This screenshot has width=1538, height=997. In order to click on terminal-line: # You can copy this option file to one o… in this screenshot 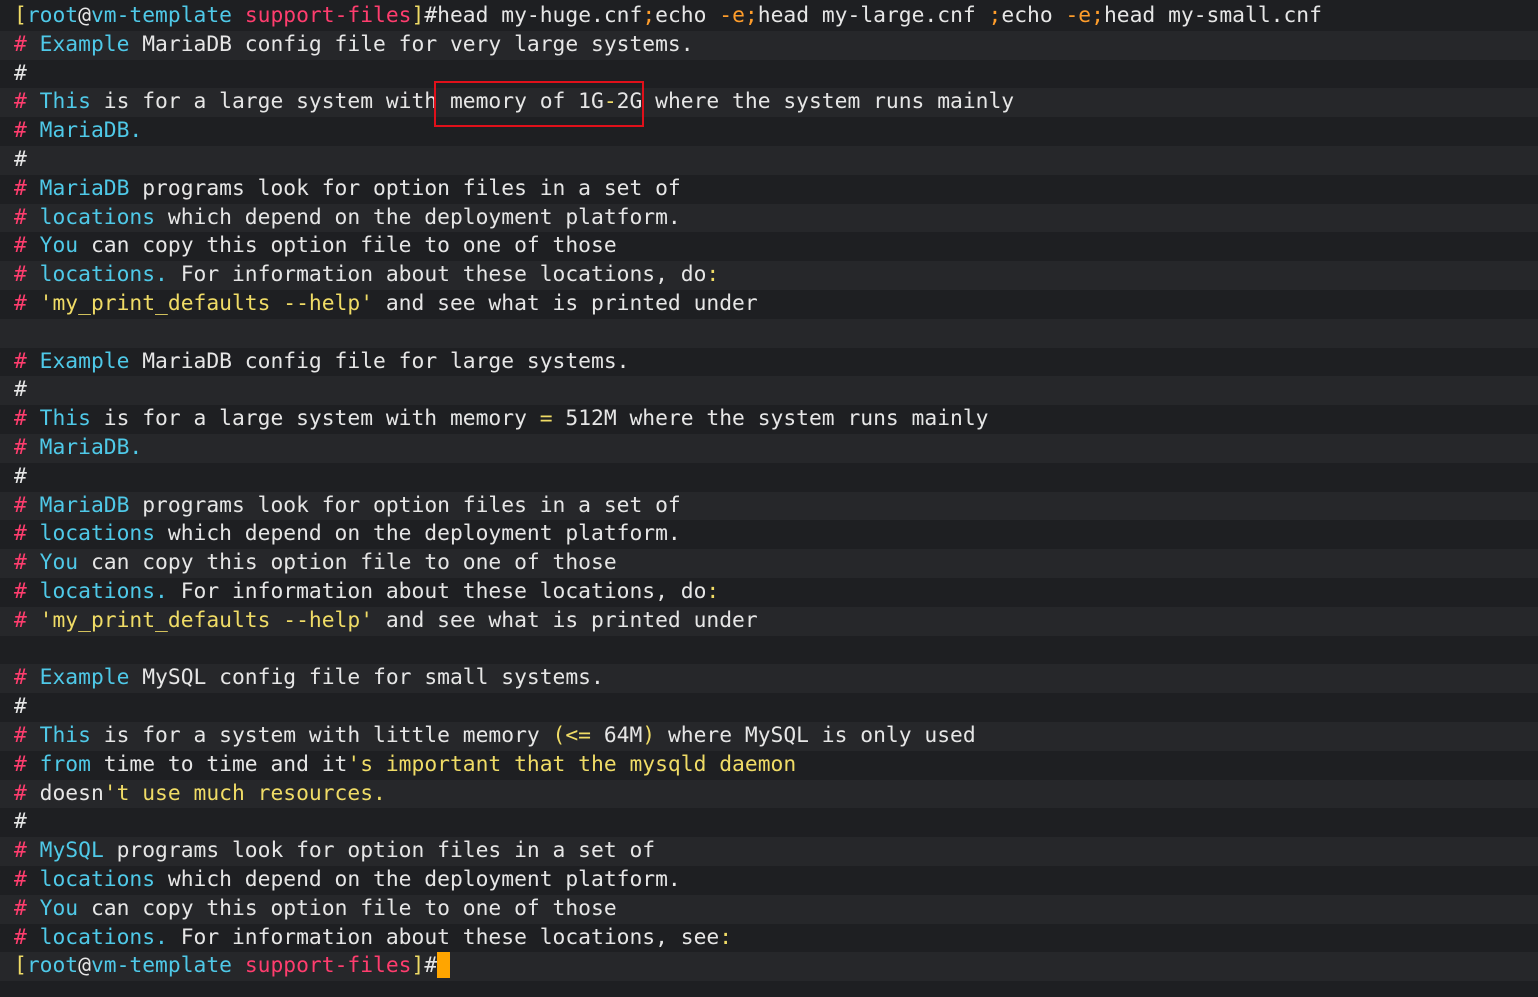, I will do `click(769, 563)`.